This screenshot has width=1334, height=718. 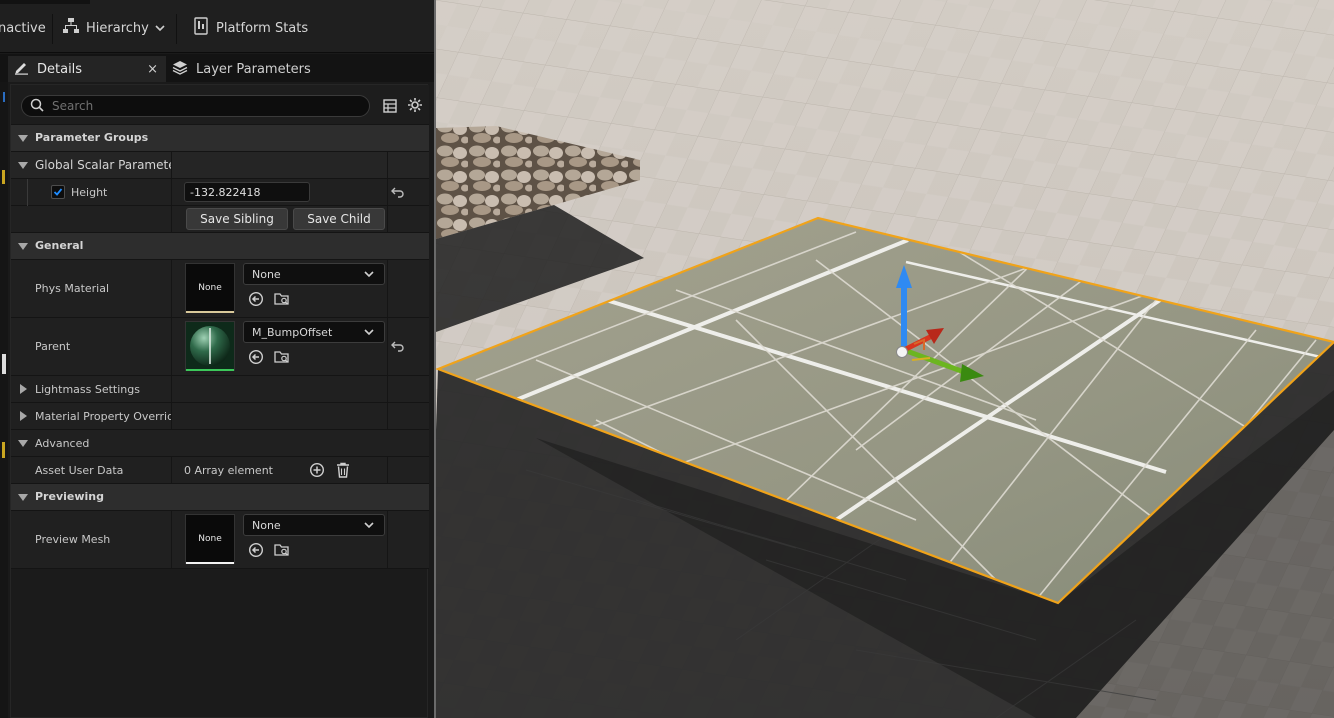 I want to click on property-row-preview-mesh: Preview Mesh None None, so click(x=220, y=540).